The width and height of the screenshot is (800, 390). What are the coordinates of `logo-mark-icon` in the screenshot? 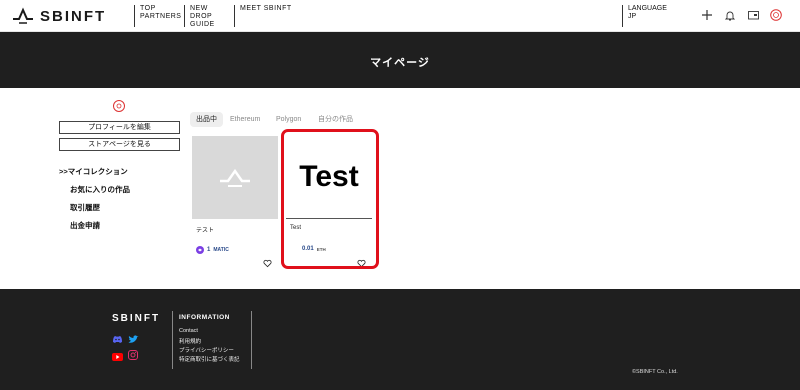 It's located at (23, 15).